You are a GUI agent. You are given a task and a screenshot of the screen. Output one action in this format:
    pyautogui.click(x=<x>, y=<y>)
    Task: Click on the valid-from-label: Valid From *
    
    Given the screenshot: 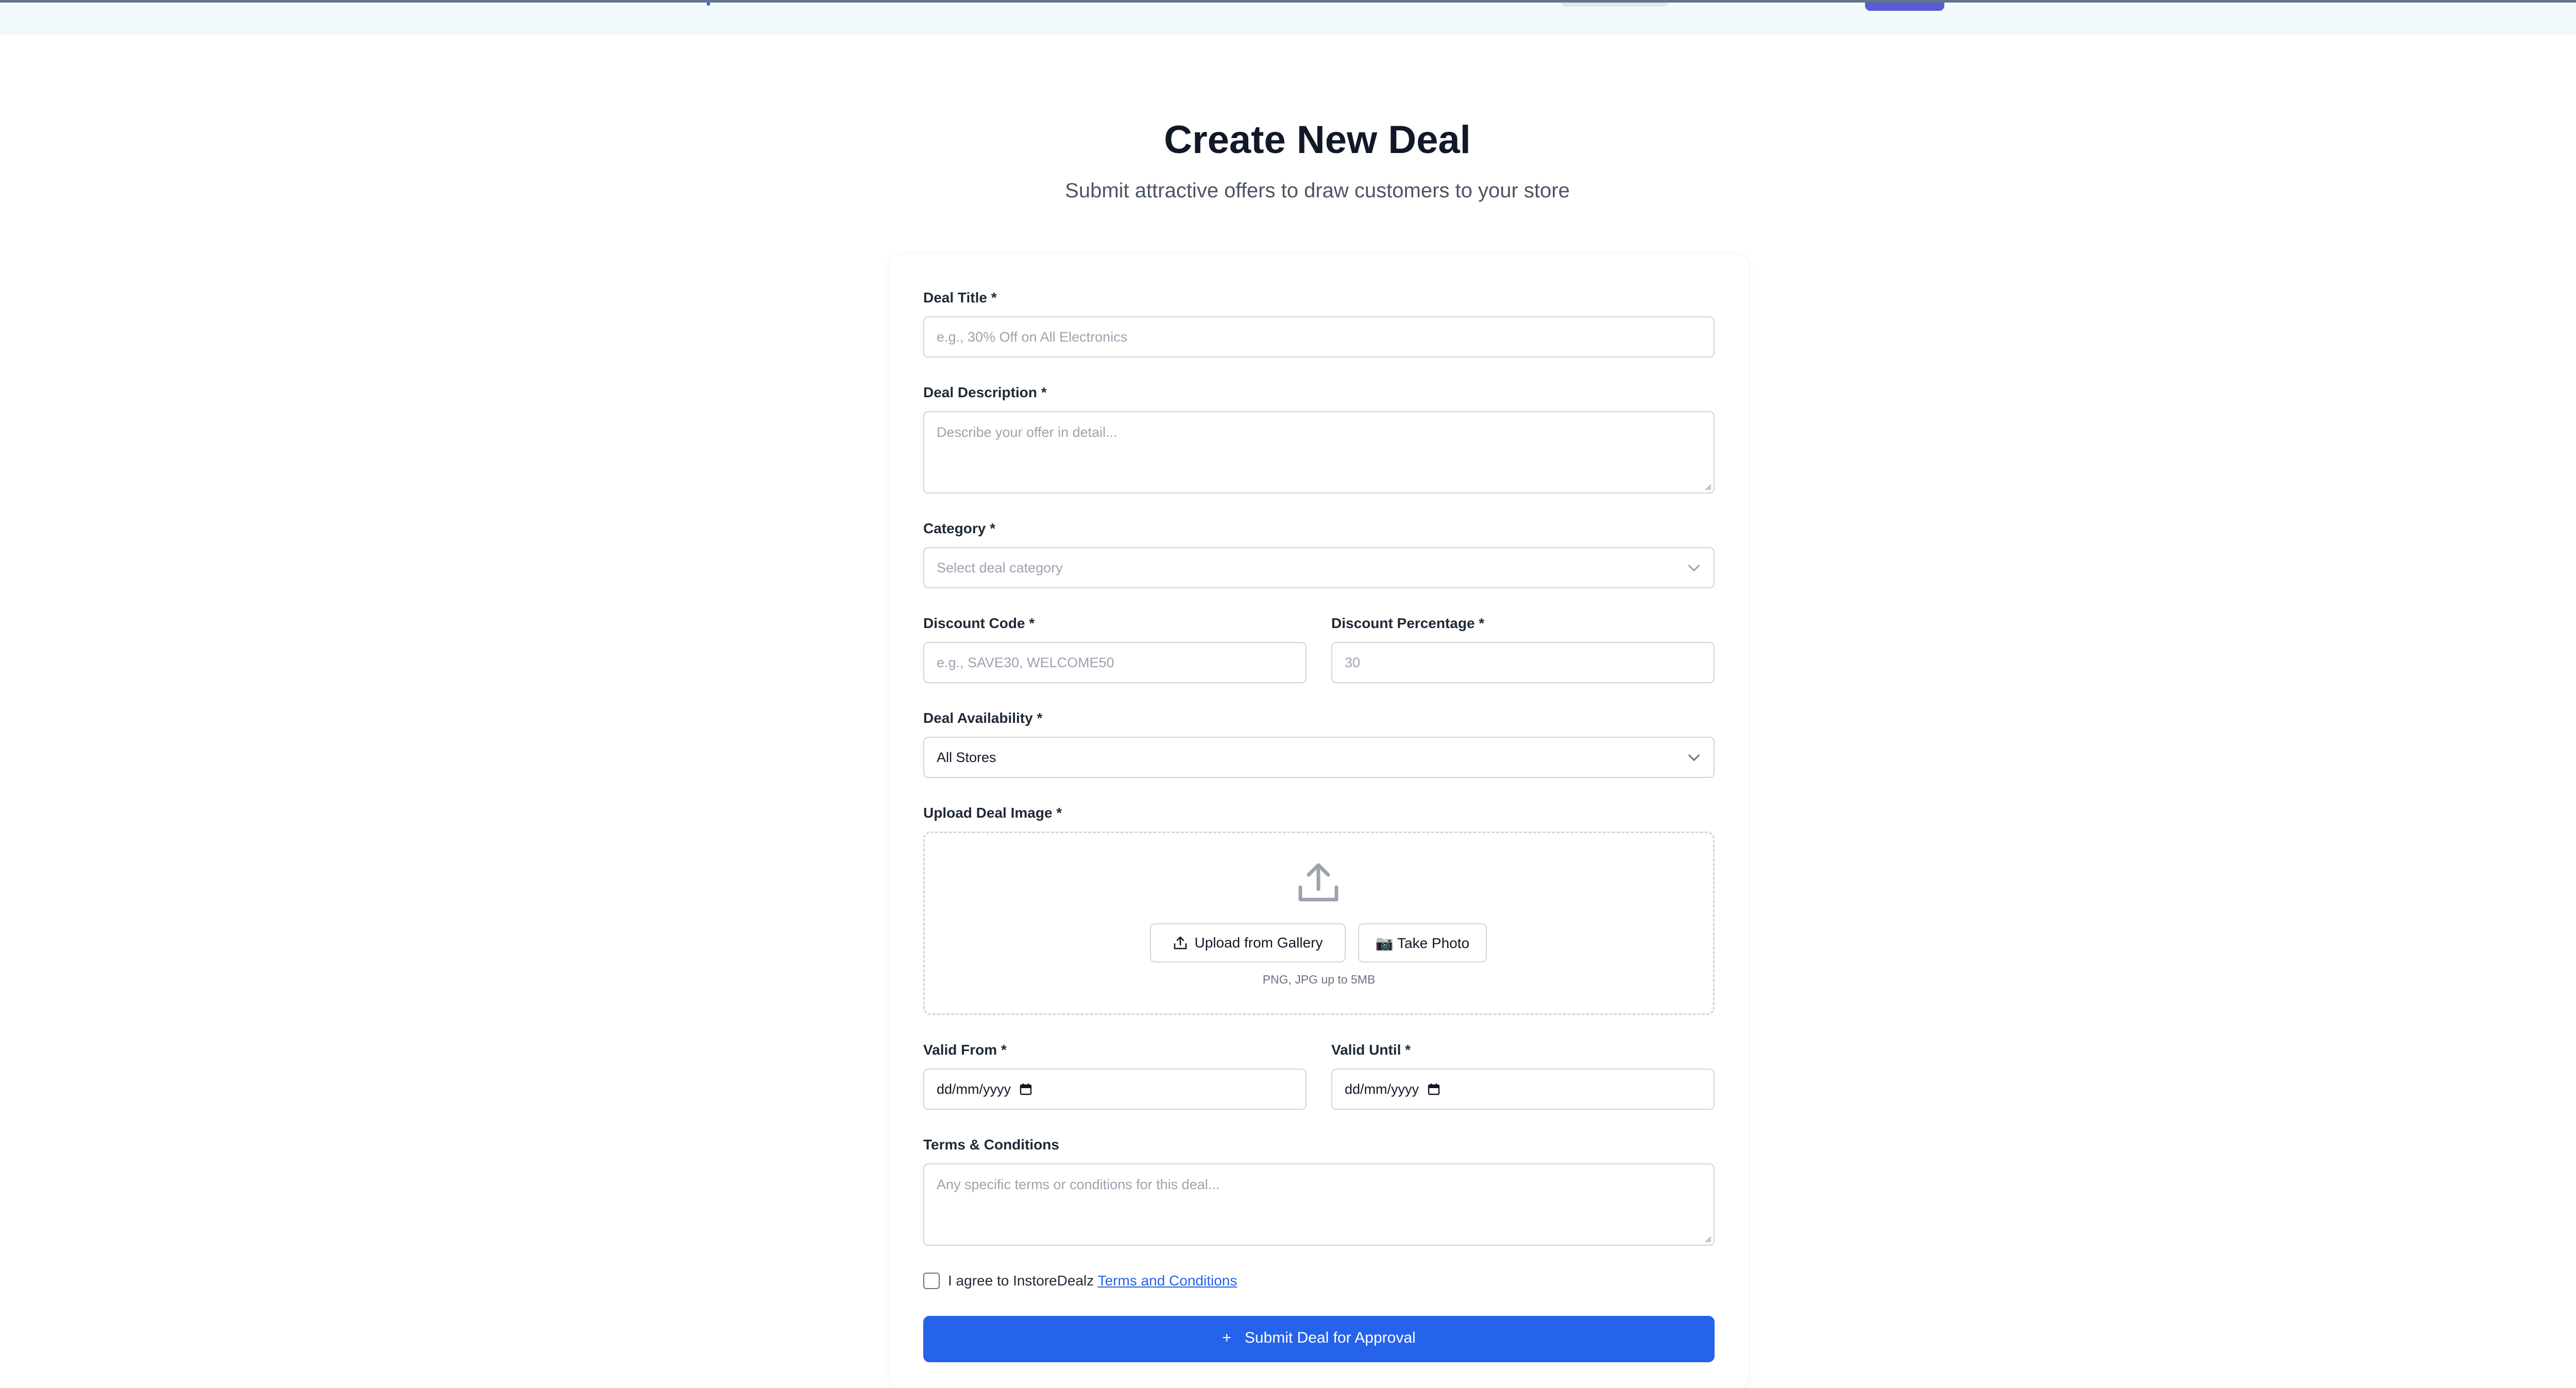 What is the action you would take?
    pyautogui.click(x=965, y=1050)
    